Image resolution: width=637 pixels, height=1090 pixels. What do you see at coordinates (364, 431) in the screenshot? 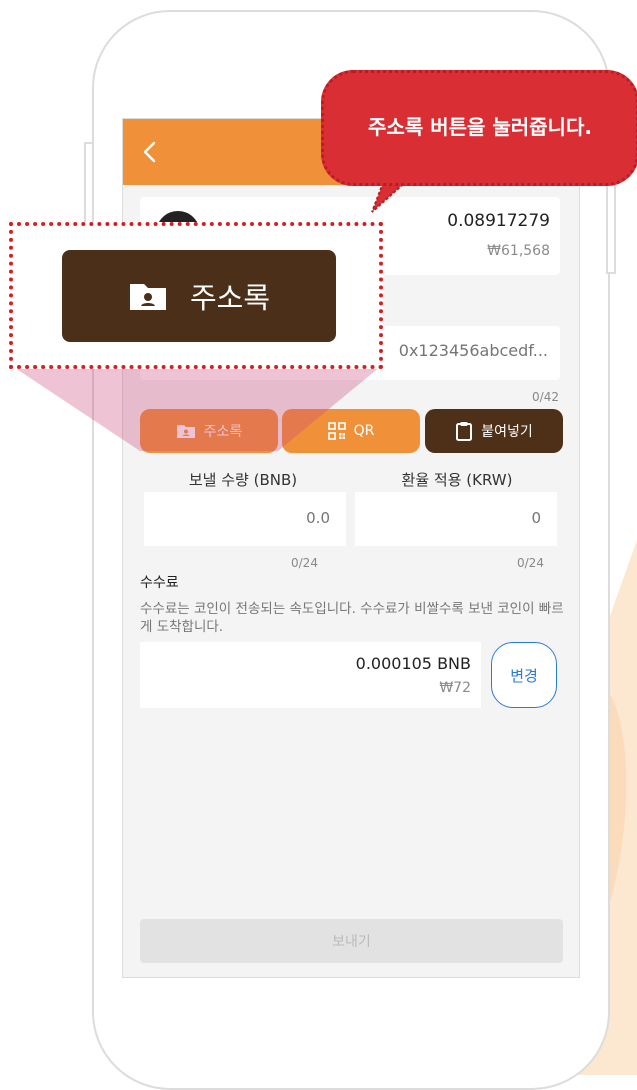
I see `qr-label: QR` at bounding box center [364, 431].